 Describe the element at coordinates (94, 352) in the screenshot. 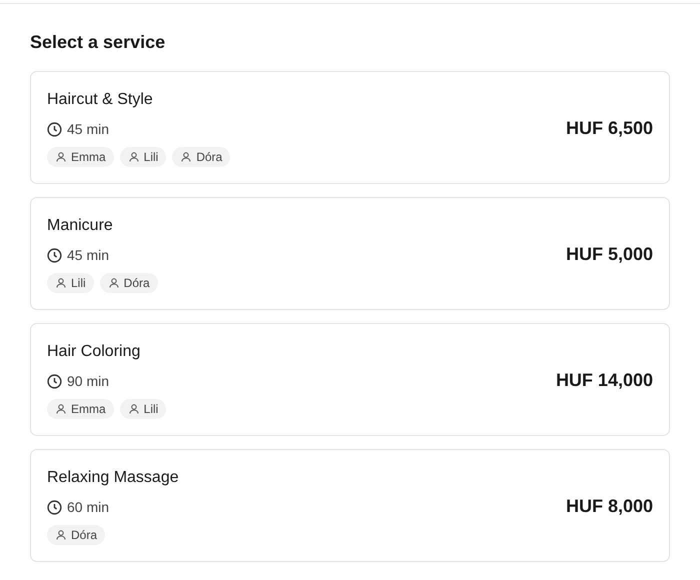

I see `service-name: Hair Coloring` at that location.